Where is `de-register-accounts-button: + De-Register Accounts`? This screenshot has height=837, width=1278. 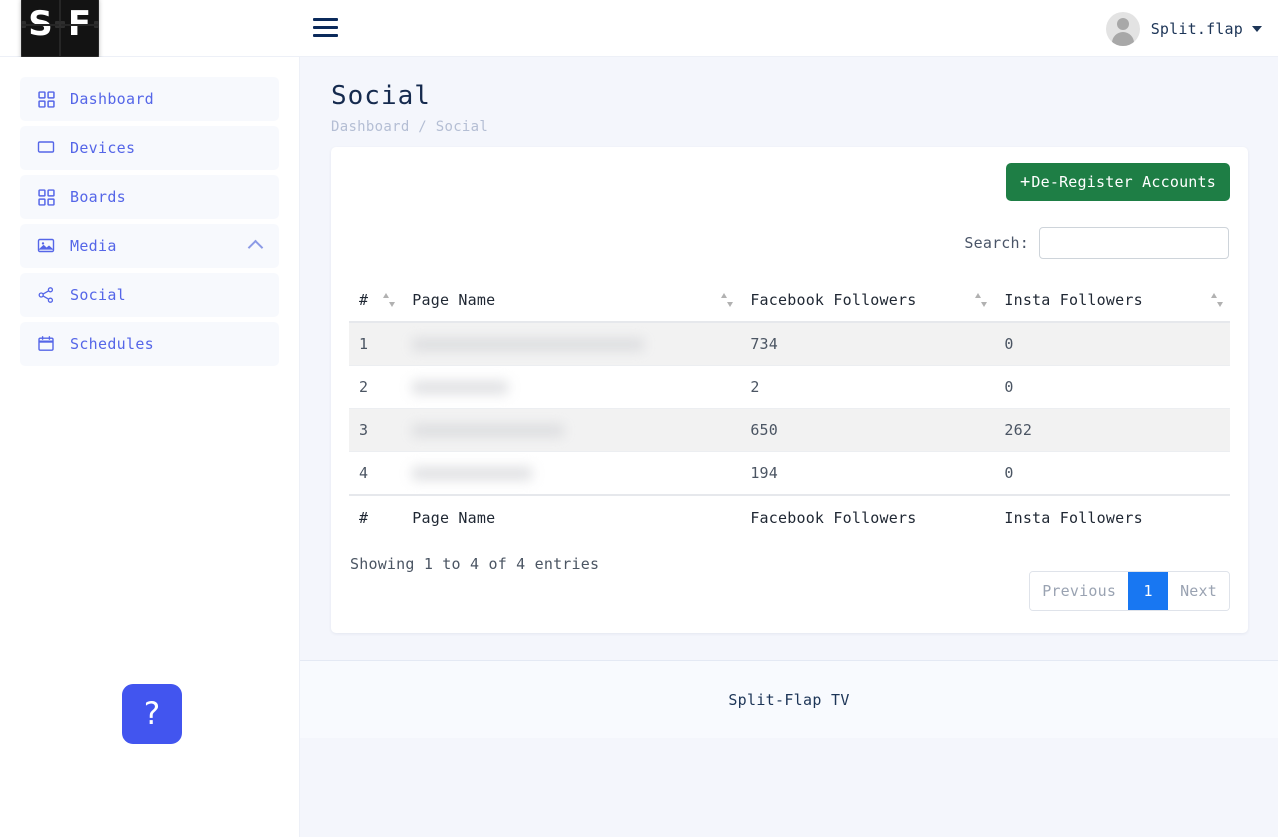
de-register-accounts-button: + De-Register Accounts is located at coordinates (1117, 182).